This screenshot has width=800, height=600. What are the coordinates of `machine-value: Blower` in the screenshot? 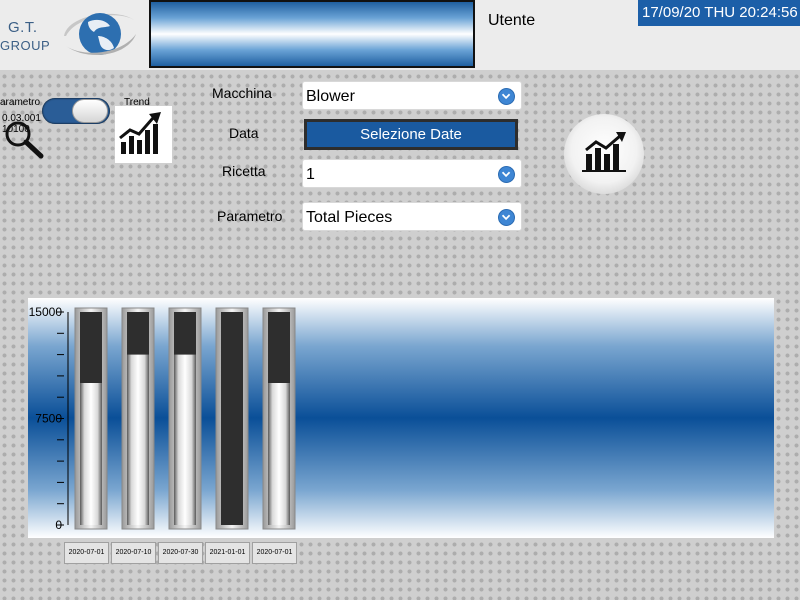 It's located at (330, 96).